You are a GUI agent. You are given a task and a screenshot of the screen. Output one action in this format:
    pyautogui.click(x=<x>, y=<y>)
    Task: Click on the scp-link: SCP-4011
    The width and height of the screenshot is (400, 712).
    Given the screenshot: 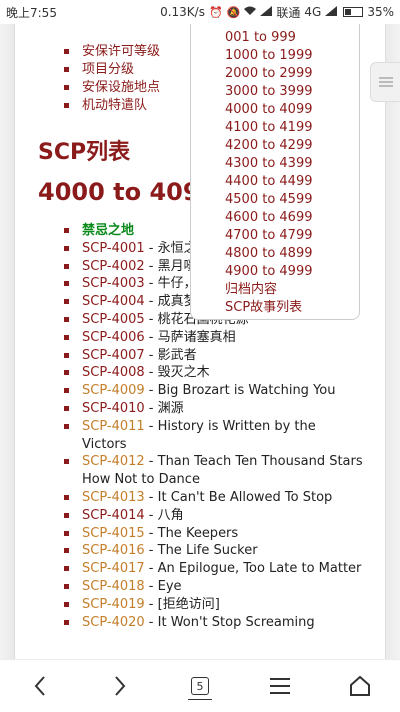 What is the action you would take?
    pyautogui.click(x=113, y=426)
    